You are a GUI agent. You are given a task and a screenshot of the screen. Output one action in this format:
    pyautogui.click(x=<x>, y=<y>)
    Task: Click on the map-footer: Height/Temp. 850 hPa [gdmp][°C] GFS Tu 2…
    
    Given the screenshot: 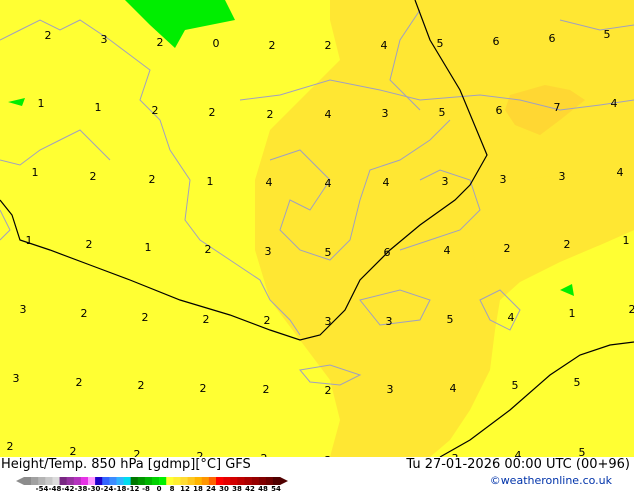 What is the action you would take?
    pyautogui.click(x=317, y=473)
    